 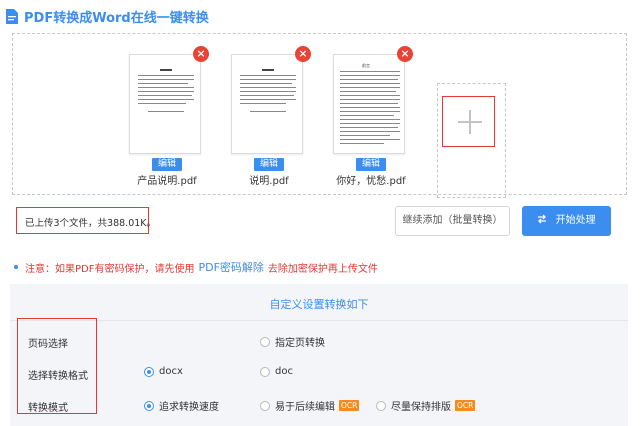 I want to click on radio-editable: 易于后续编辑 OCR, so click(x=310, y=405).